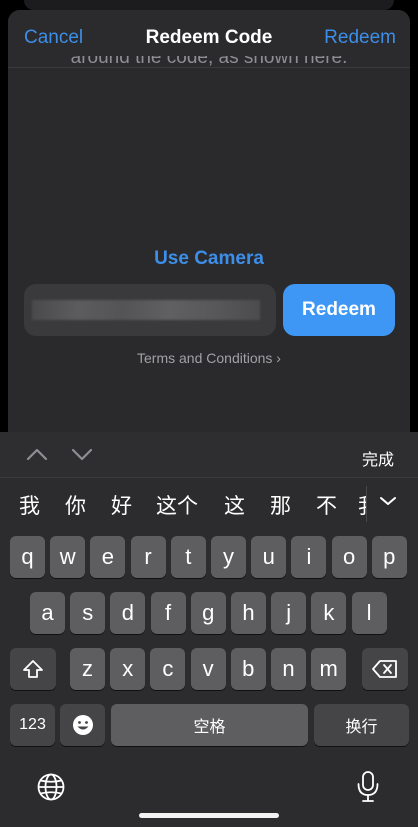  Describe the element at coordinates (280, 505) in the screenshot. I see `candidate-item: 那` at that location.